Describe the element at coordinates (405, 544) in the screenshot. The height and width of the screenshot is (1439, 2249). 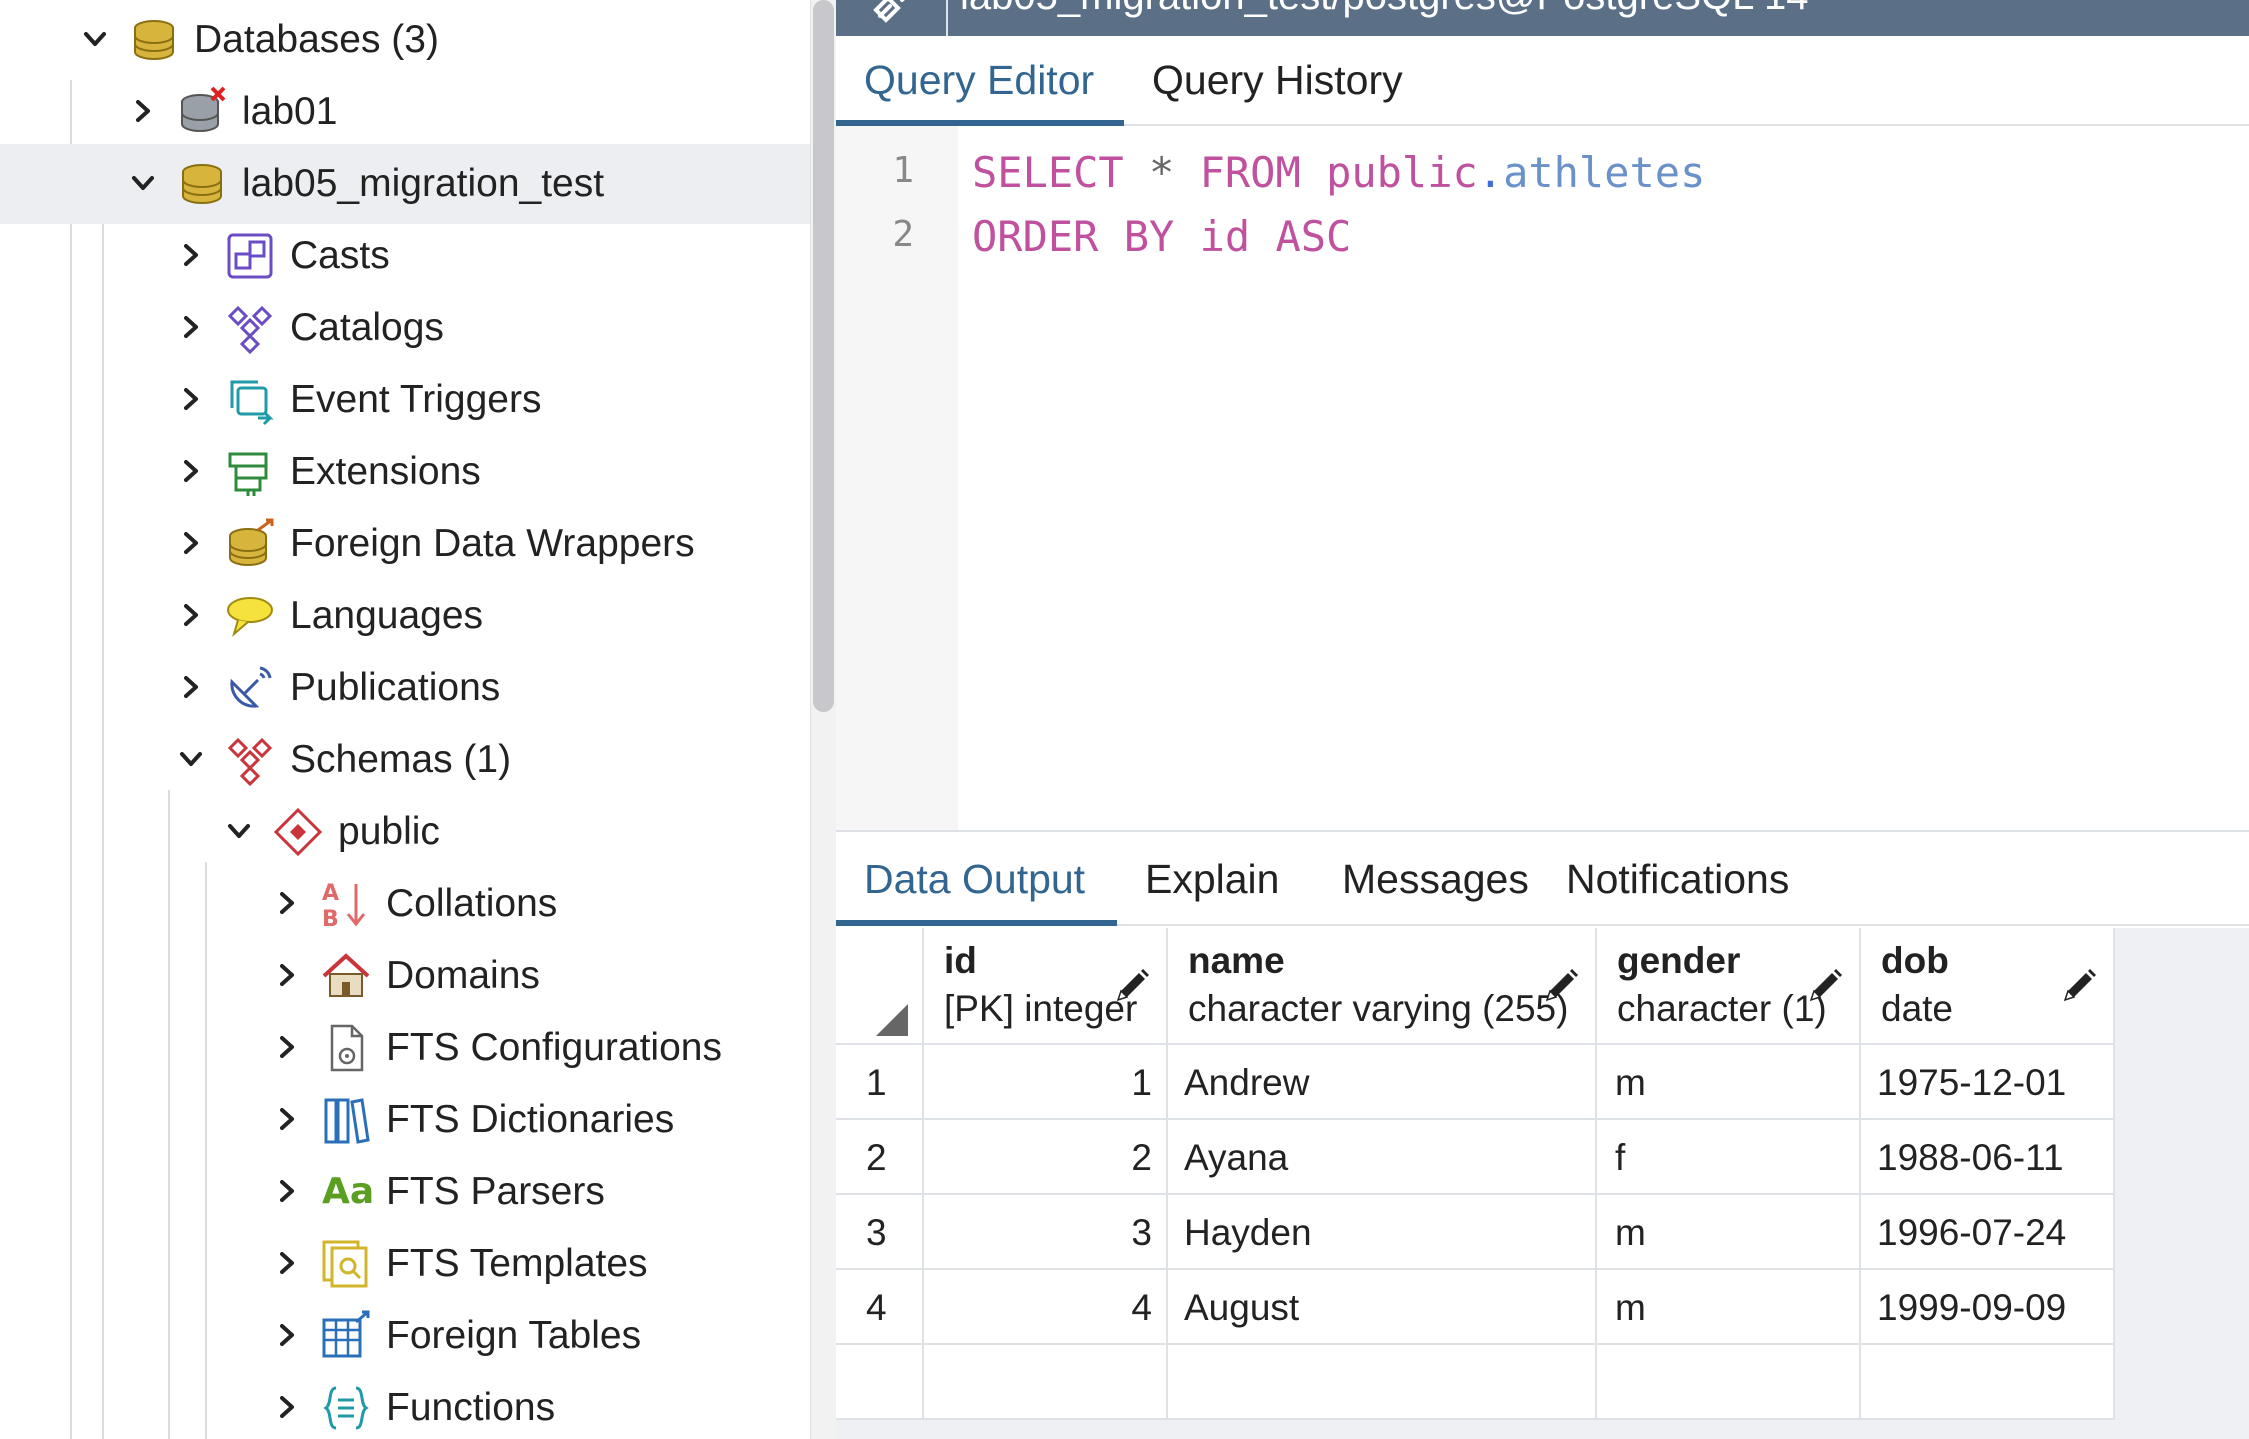
I see `tree-node-foreign-data-wrappers: Foreign Data Wrappers` at that location.